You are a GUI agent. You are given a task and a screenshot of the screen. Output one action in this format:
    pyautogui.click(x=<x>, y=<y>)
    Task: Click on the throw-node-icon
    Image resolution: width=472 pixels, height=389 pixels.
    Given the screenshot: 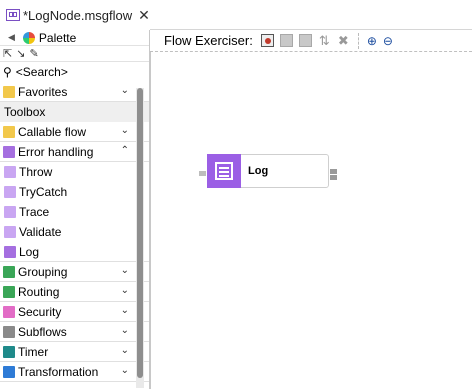 What is the action you would take?
    pyautogui.click(x=10, y=172)
    